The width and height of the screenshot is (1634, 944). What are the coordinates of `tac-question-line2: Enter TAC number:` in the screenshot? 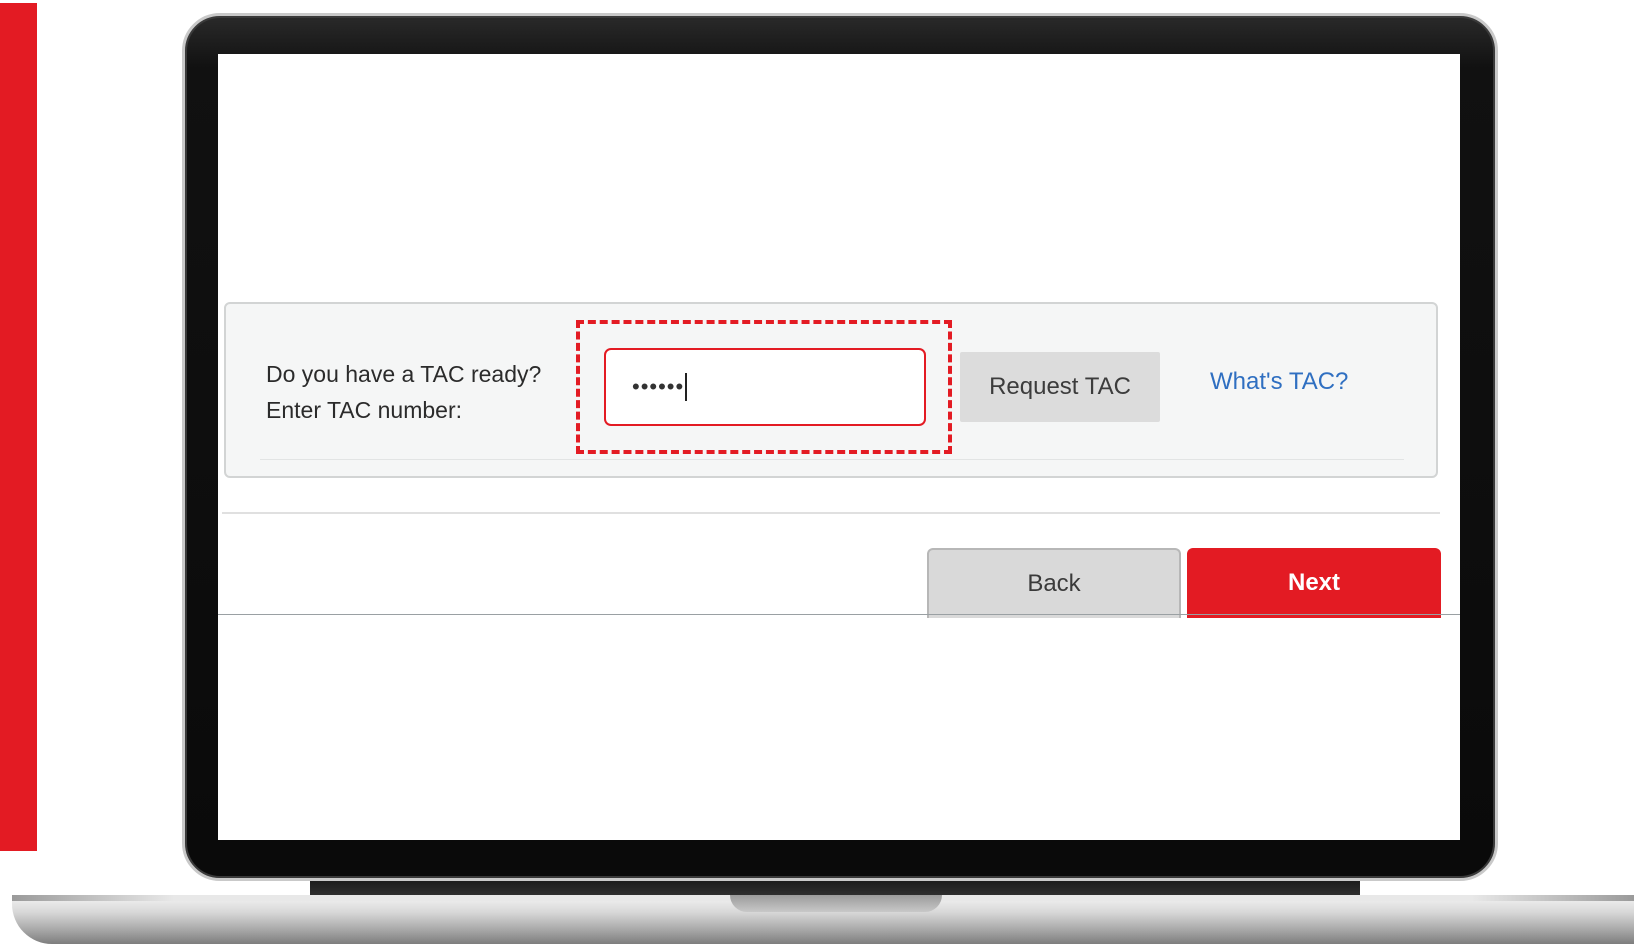 It's located at (364, 410).